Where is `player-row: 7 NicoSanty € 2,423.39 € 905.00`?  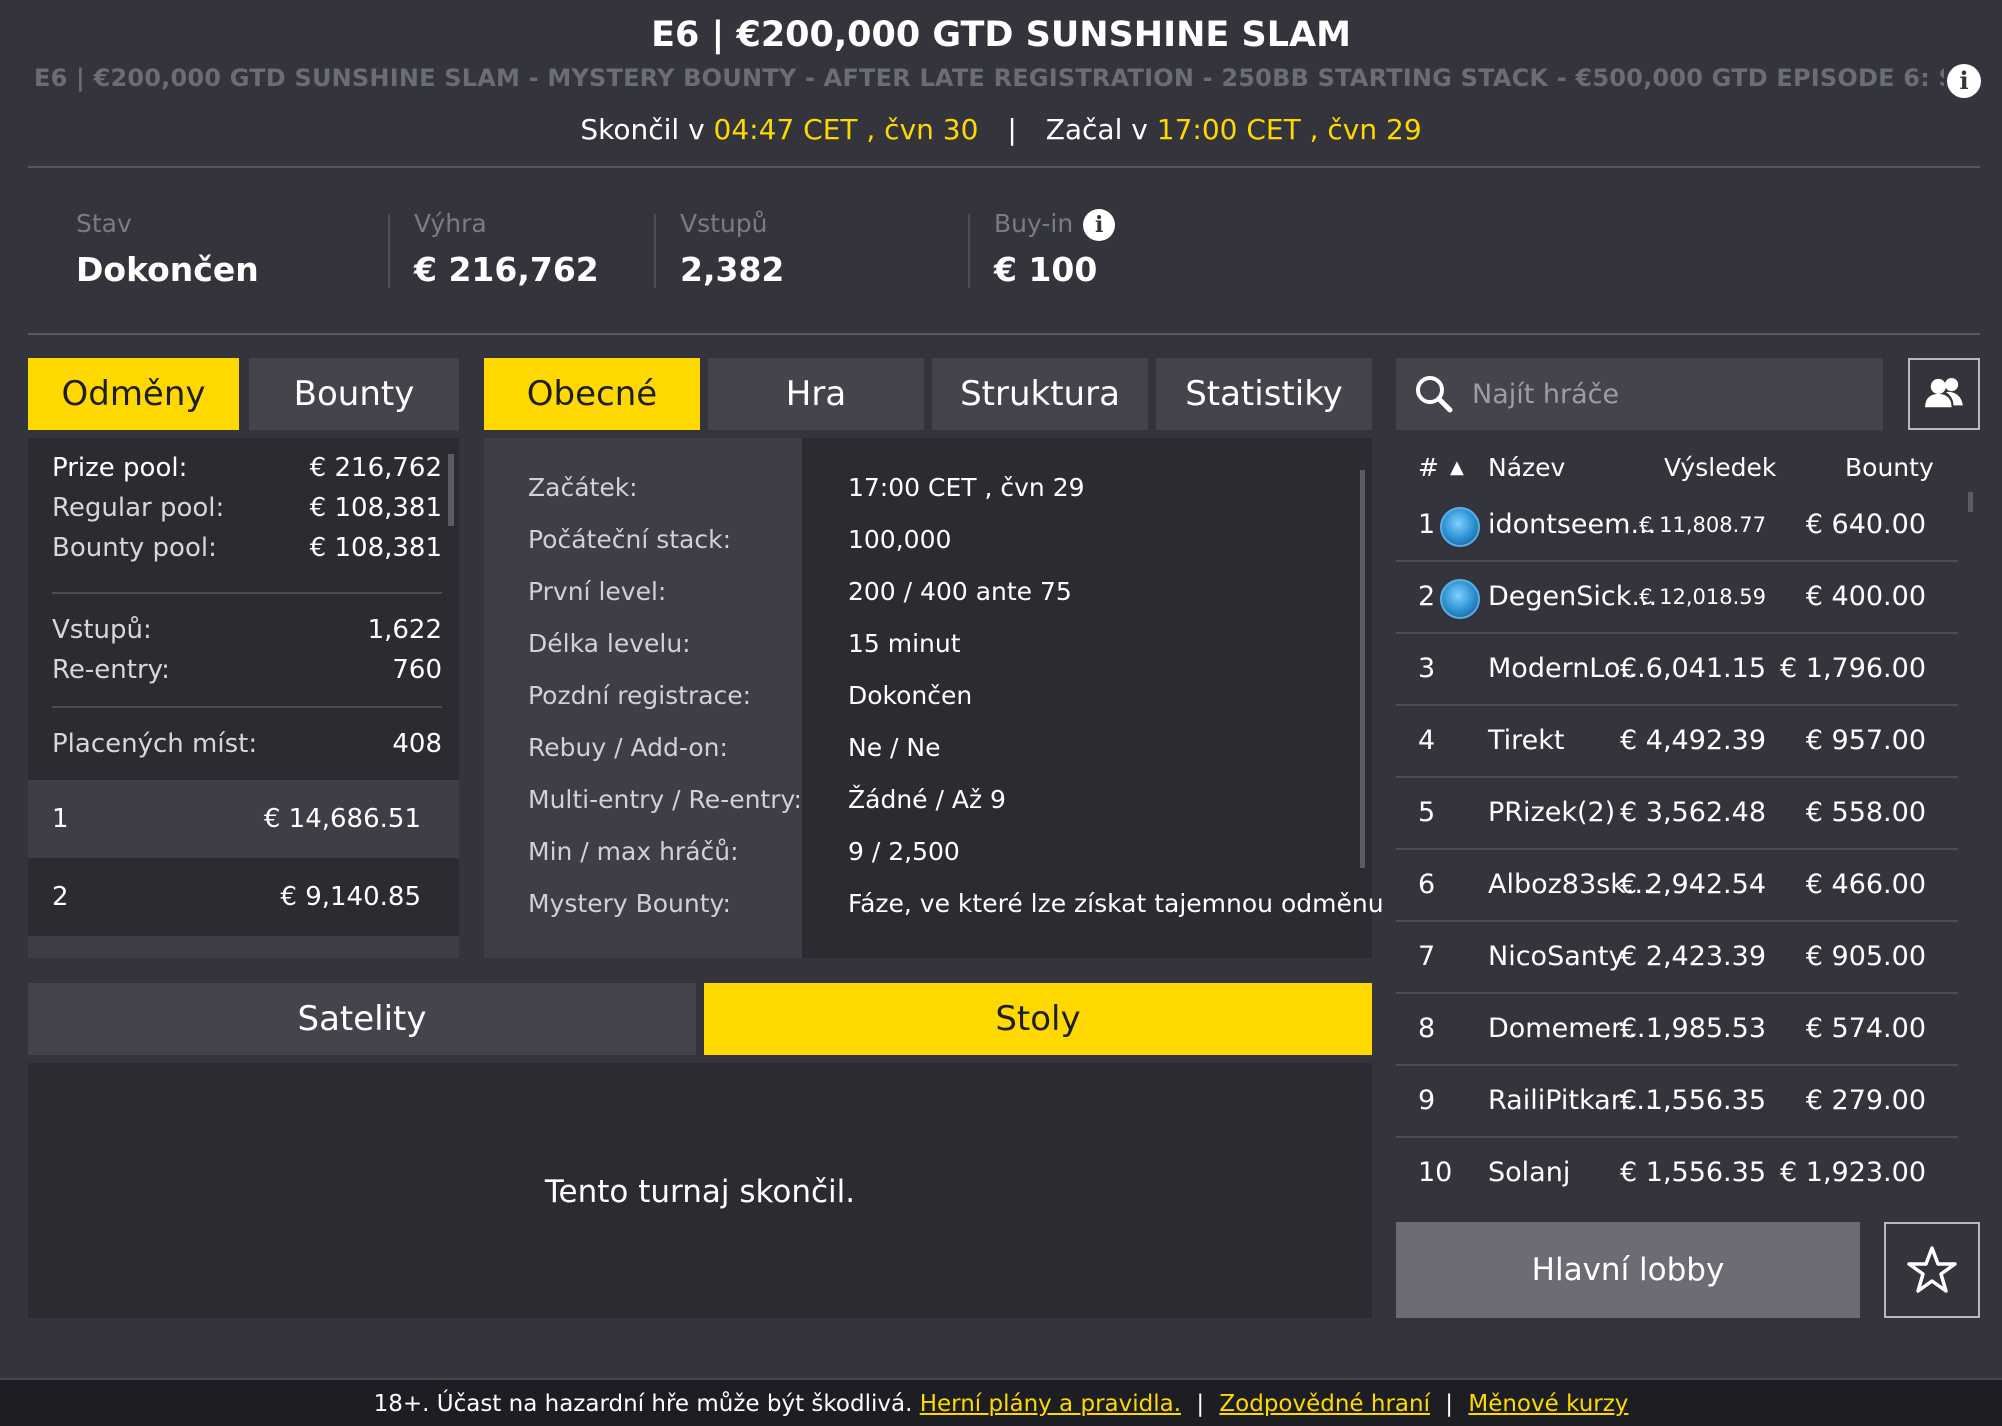 player-row: 7 NicoSanty € 2,423.39 € 905.00 is located at coordinates (1677, 958).